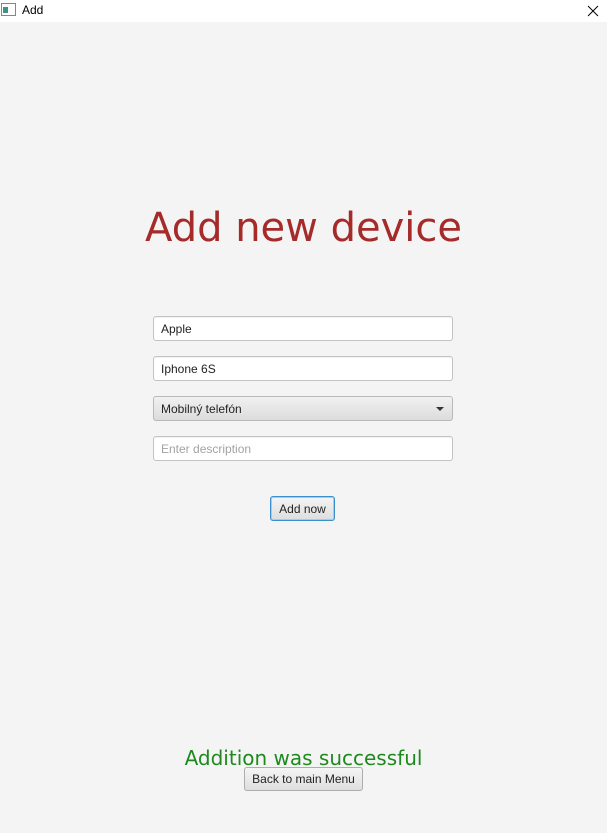  What do you see at coordinates (303, 448) in the screenshot?
I see `description-input` at bounding box center [303, 448].